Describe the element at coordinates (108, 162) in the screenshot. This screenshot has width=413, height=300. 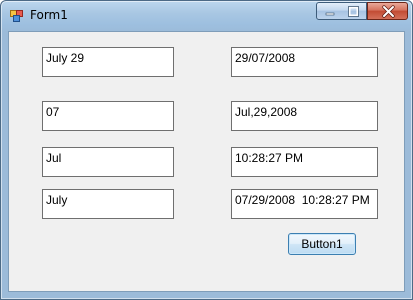
I see `textbox-left-3: Jul` at that location.